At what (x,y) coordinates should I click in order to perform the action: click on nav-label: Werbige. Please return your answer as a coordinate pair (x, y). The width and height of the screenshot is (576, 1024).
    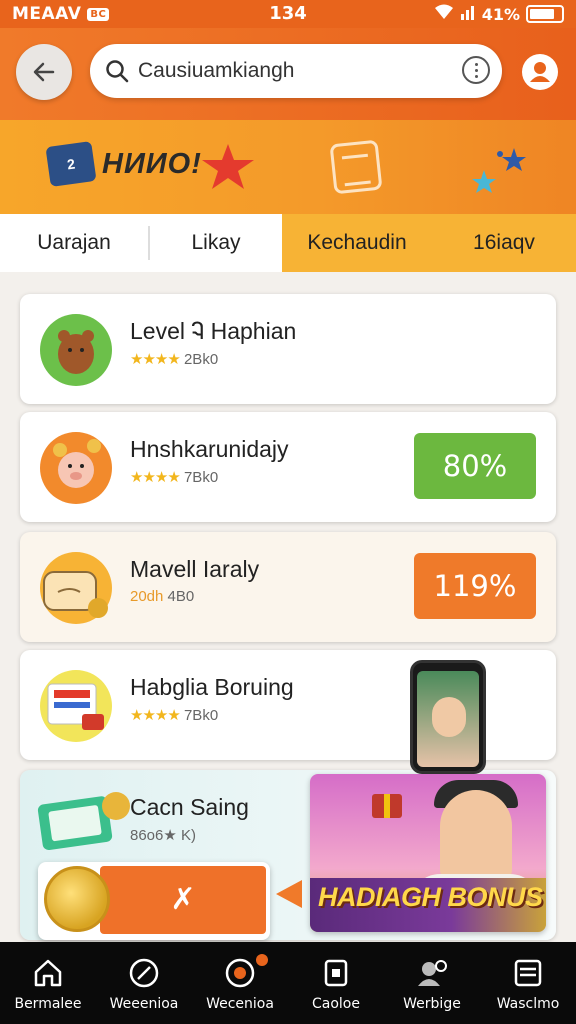
    Looking at the image, I should click on (432, 1004).